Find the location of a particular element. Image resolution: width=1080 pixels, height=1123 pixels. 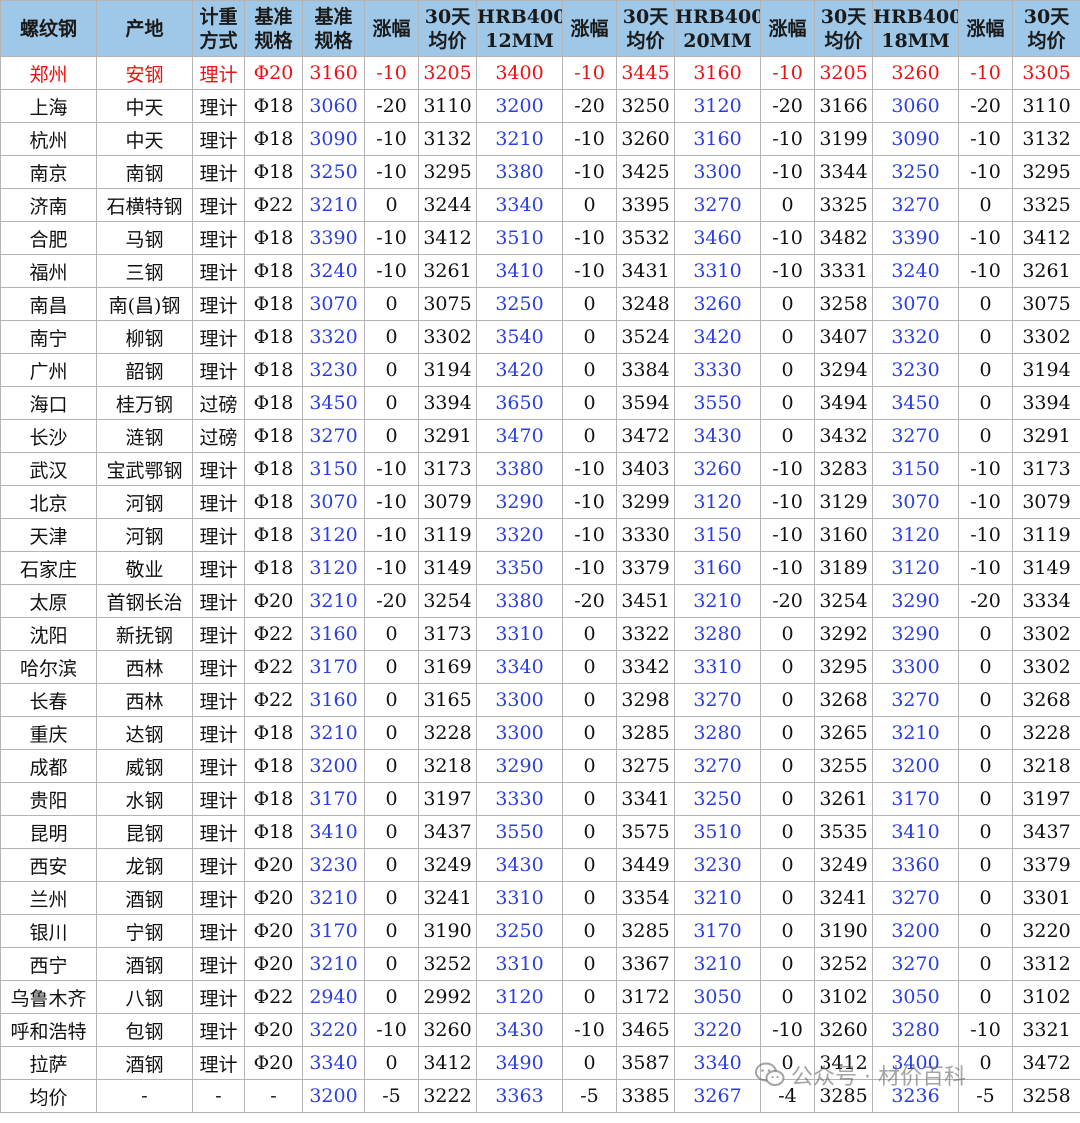

price-18mm-cell: 3060 is located at coordinates (915, 106).